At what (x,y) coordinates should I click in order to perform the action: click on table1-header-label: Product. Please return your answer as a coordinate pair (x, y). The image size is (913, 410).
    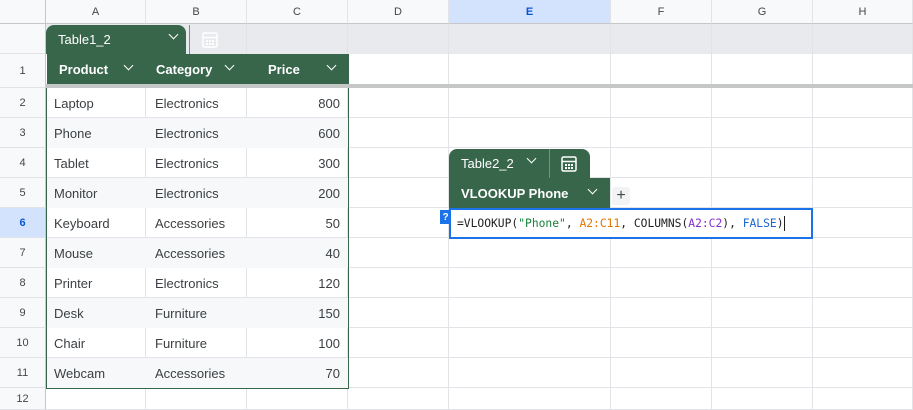
    Looking at the image, I should click on (84, 69).